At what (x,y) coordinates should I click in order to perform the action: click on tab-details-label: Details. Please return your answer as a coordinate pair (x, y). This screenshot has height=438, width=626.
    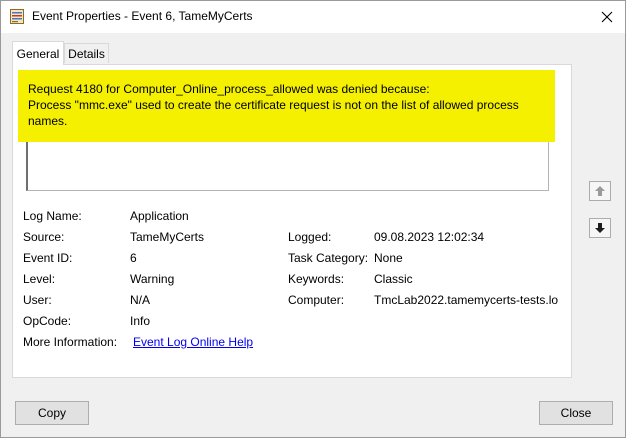
    Looking at the image, I should click on (86, 53).